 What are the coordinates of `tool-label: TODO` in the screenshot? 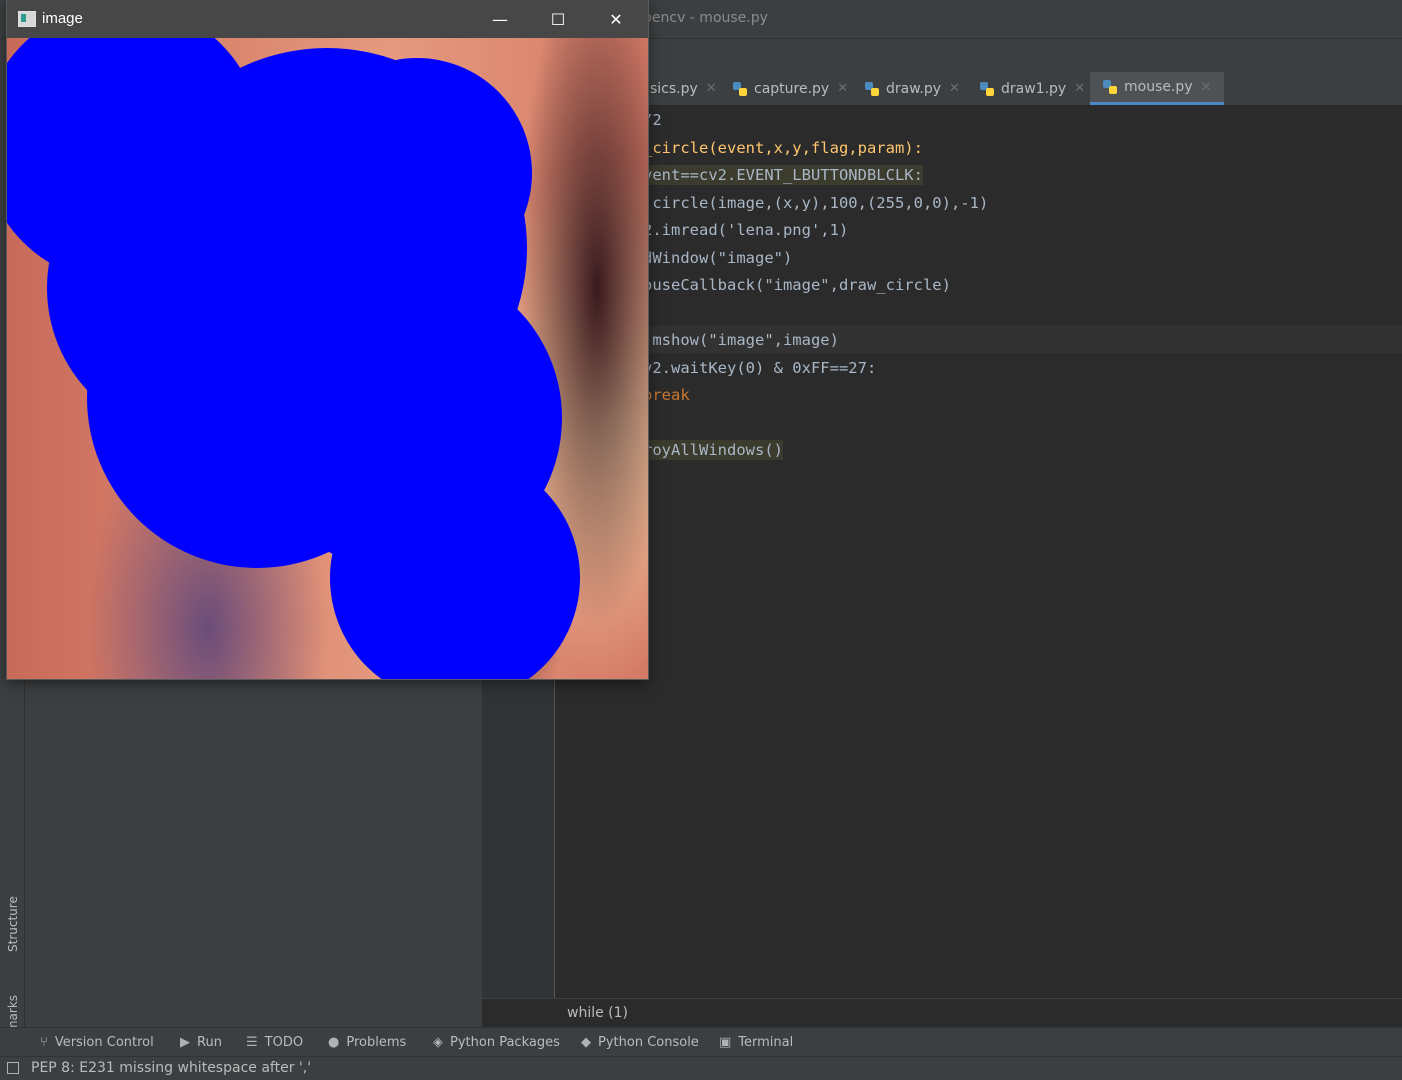 It's located at (284, 1042).